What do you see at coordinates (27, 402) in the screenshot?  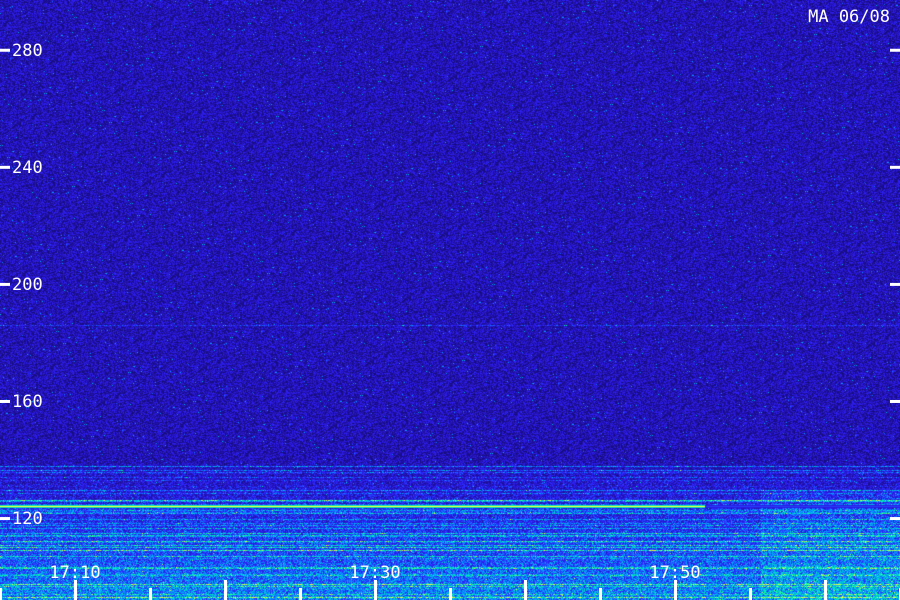 I see `y-tick-label: 160` at bounding box center [27, 402].